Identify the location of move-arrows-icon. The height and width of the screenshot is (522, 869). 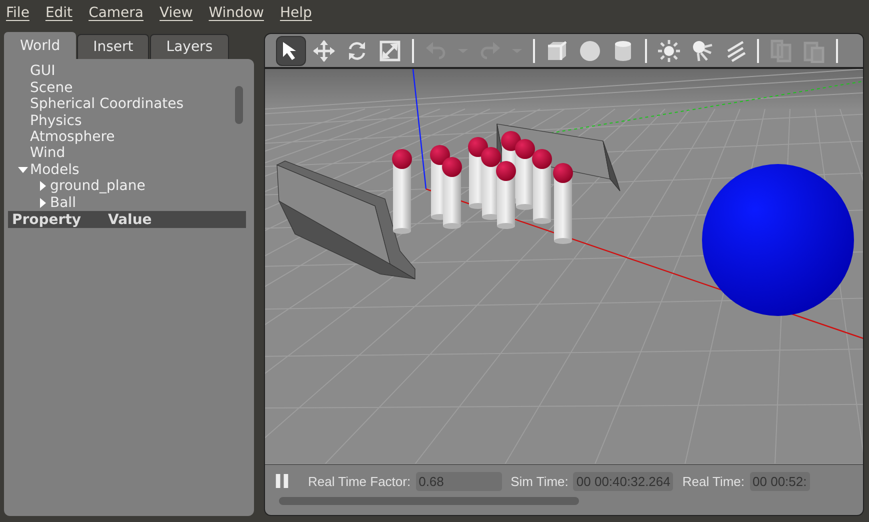
(324, 50).